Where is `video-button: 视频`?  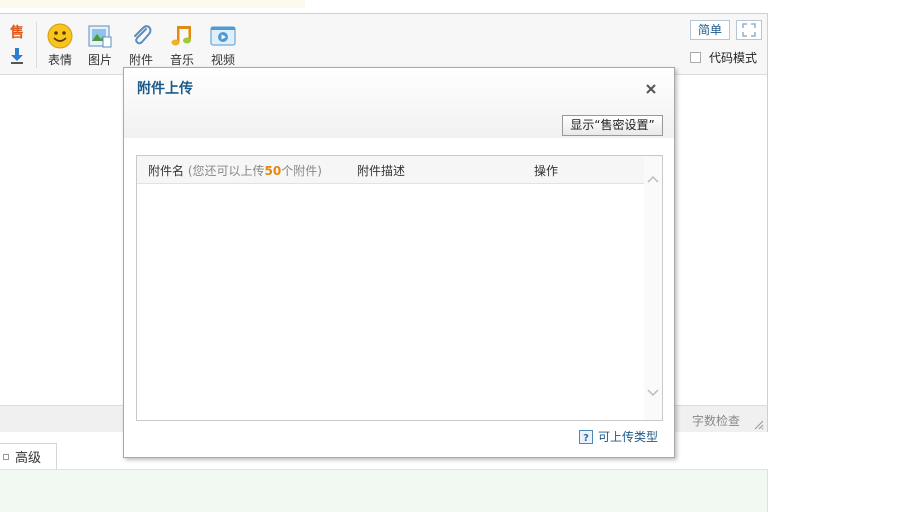
video-button: 视频 is located at coordinates (223, 45).